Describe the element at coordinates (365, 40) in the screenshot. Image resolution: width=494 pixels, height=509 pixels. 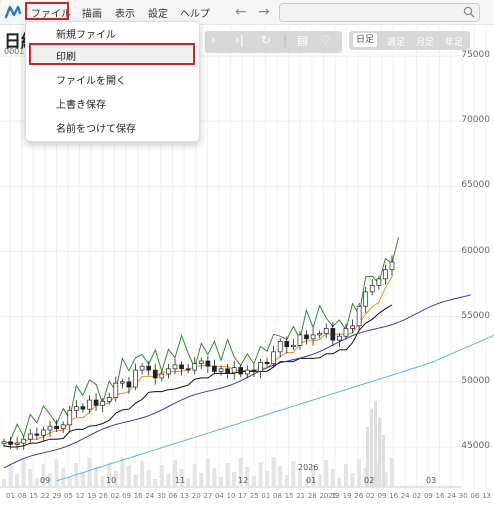
I see `period-daily-button: 日足` at that location.